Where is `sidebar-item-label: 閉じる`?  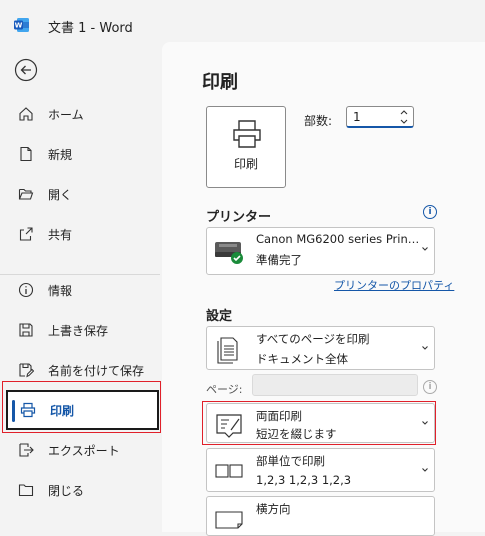
sidebar-item-label: 閉じる is located at coordinates (66, 490).